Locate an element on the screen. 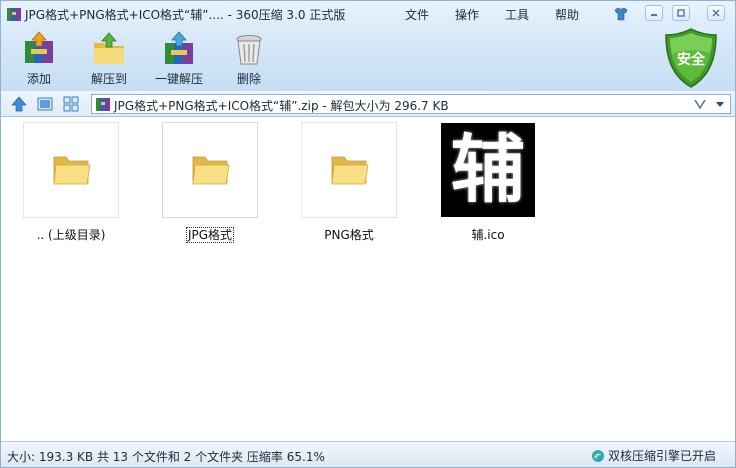 The width and height of the screenshot is (736, 468). menu-help: 帮助 is located at coordinates (567, 14).